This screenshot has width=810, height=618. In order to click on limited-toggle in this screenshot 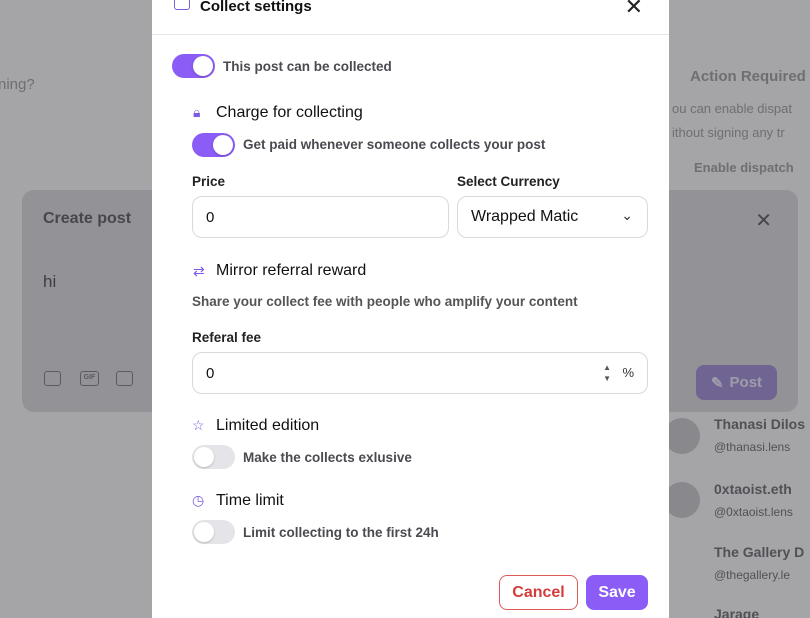, I will do `click(213, 457)`.